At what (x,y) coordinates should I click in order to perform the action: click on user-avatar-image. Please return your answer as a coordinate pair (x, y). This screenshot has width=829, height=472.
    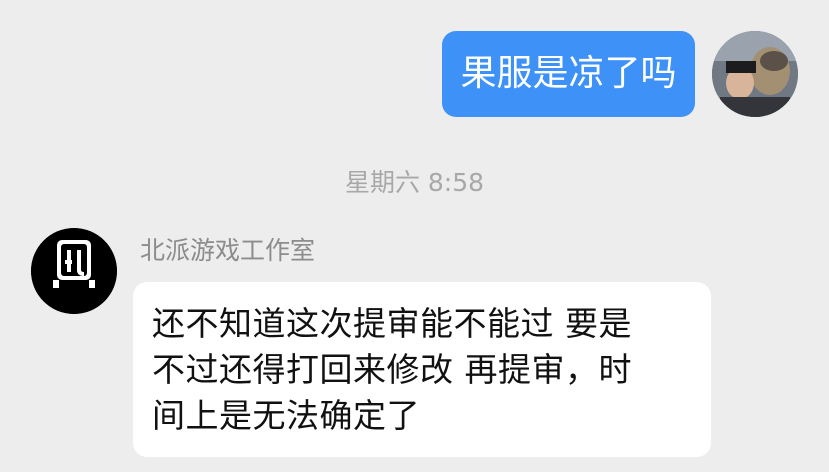
    Looking at the image, I should click on (755, 74).